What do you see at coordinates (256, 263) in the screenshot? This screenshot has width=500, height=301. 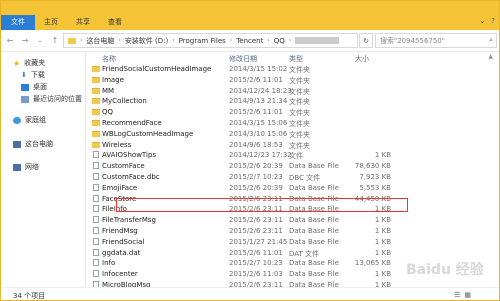 I see `file-date: 2015/2/7 10:23` at bounding box center [256, 263].